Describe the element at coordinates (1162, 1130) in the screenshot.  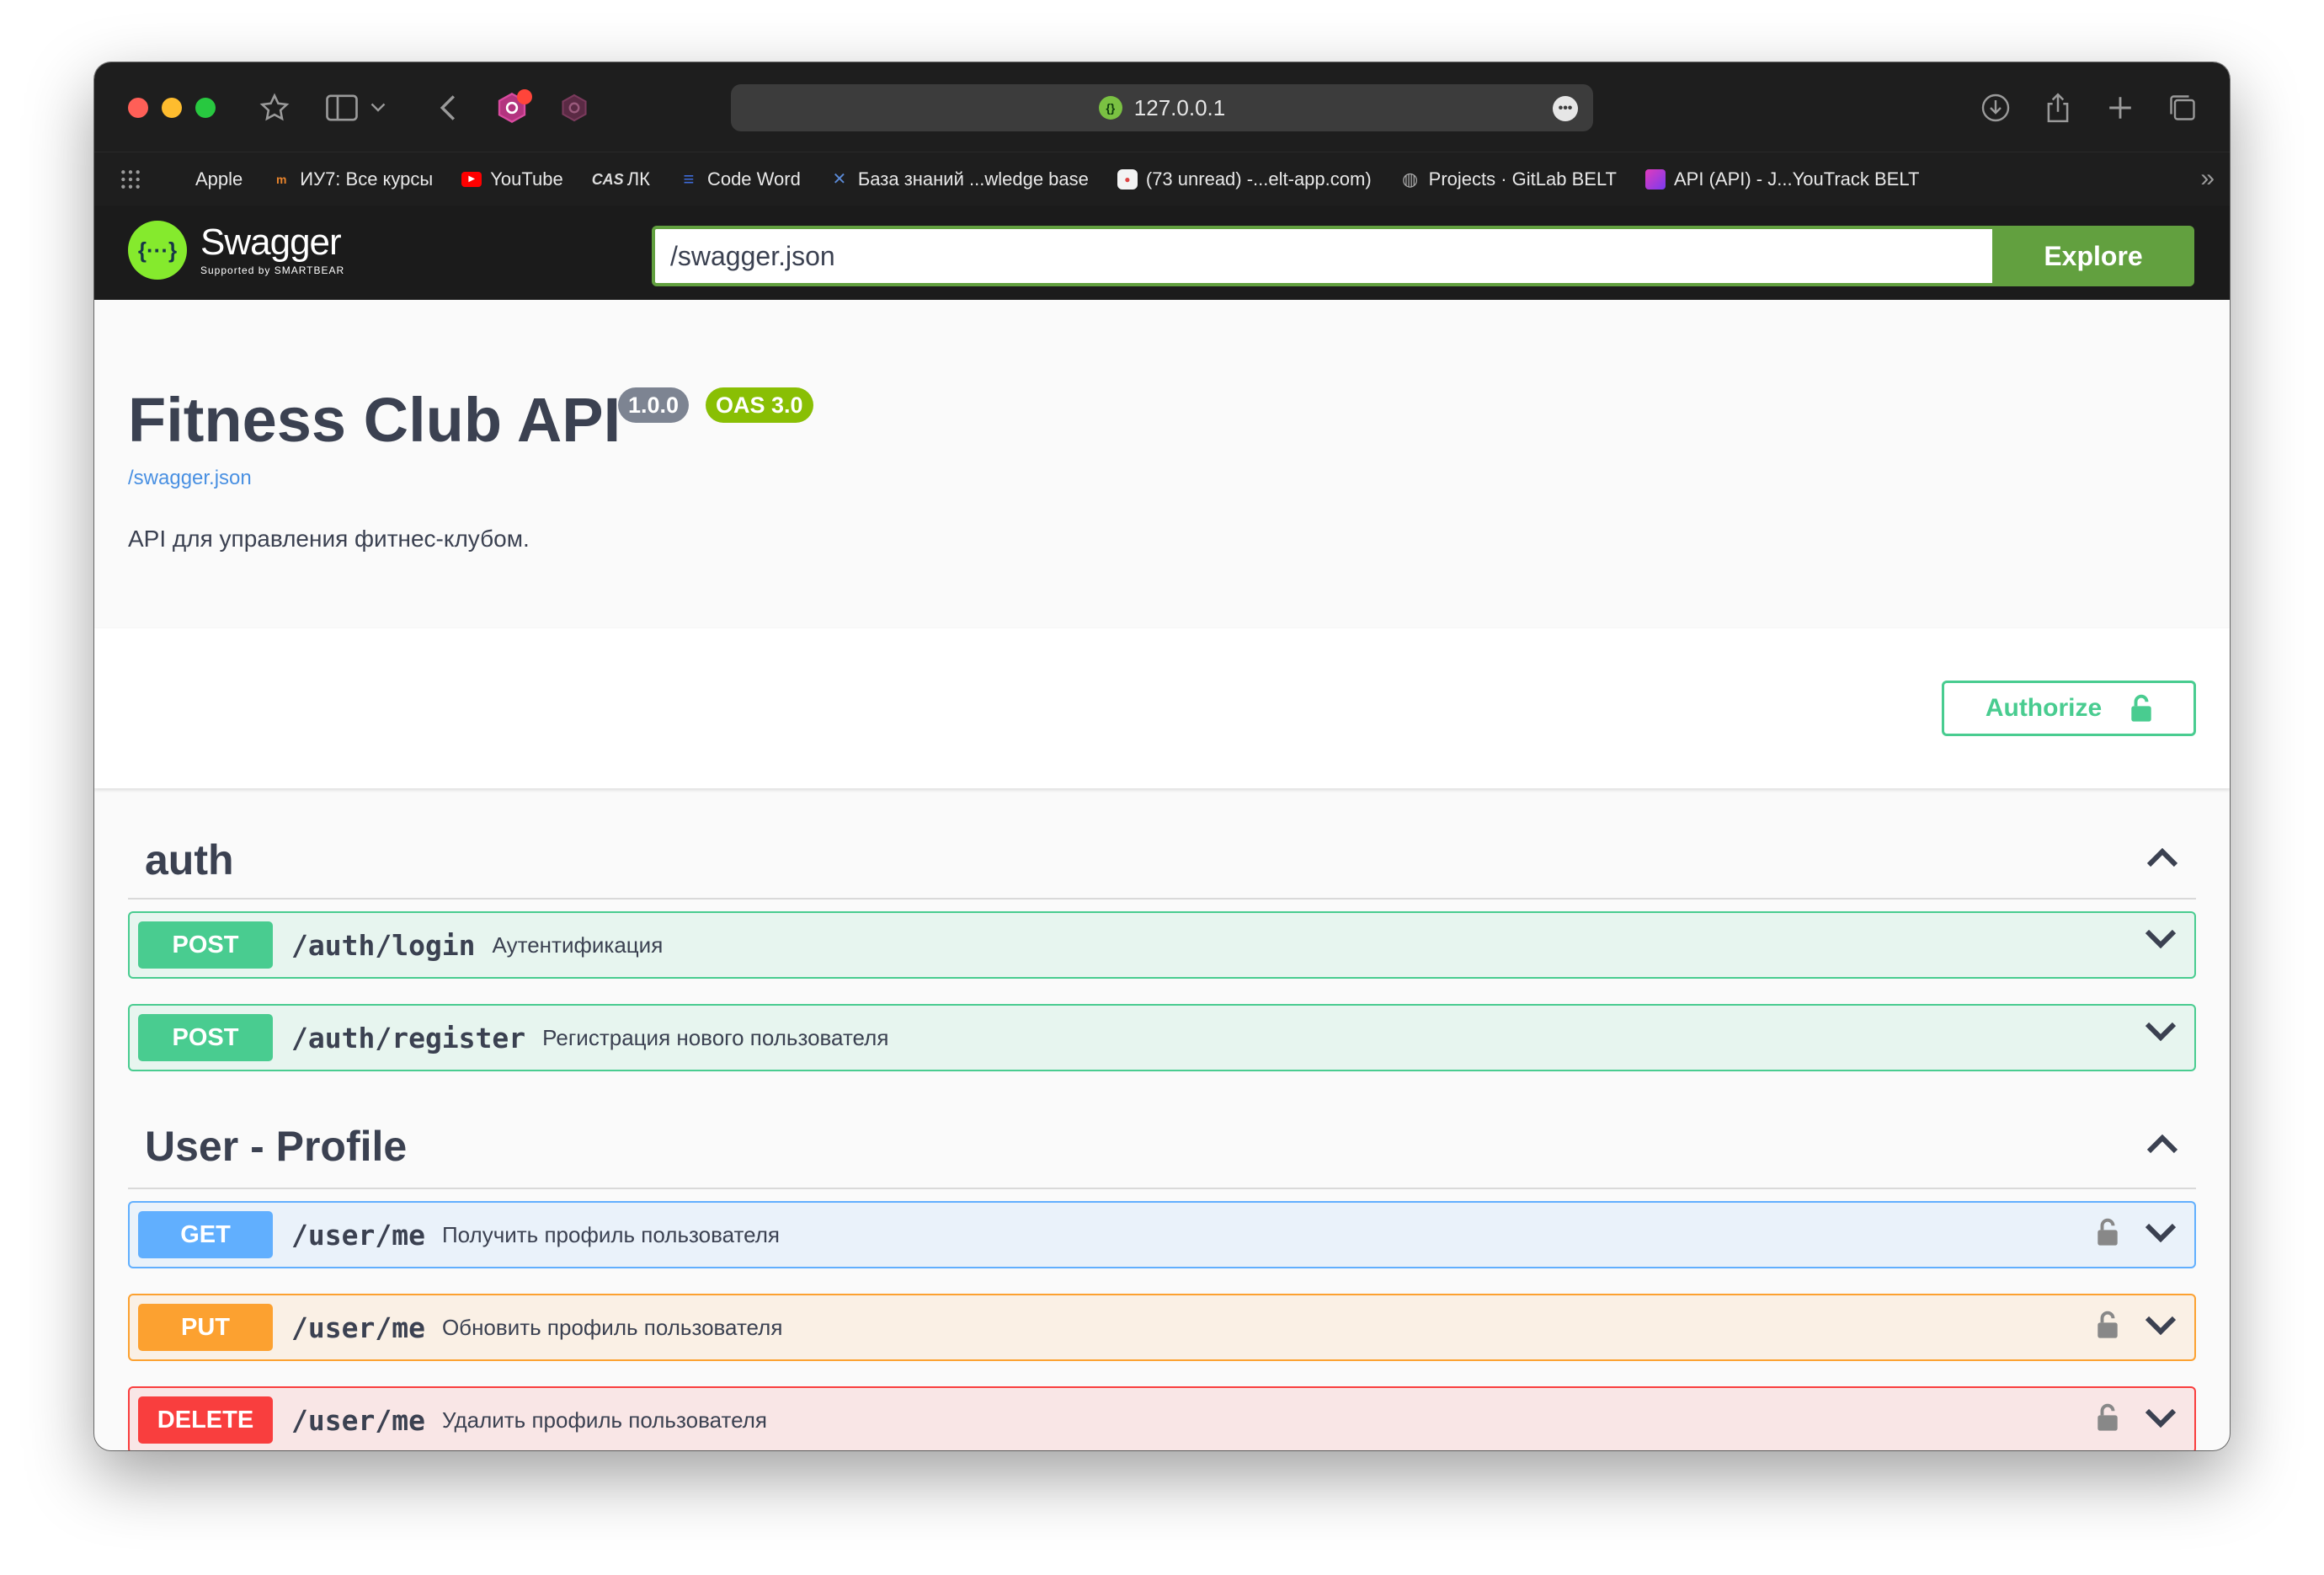
I see `tag-header-user-profile: User - Profile` at that location.